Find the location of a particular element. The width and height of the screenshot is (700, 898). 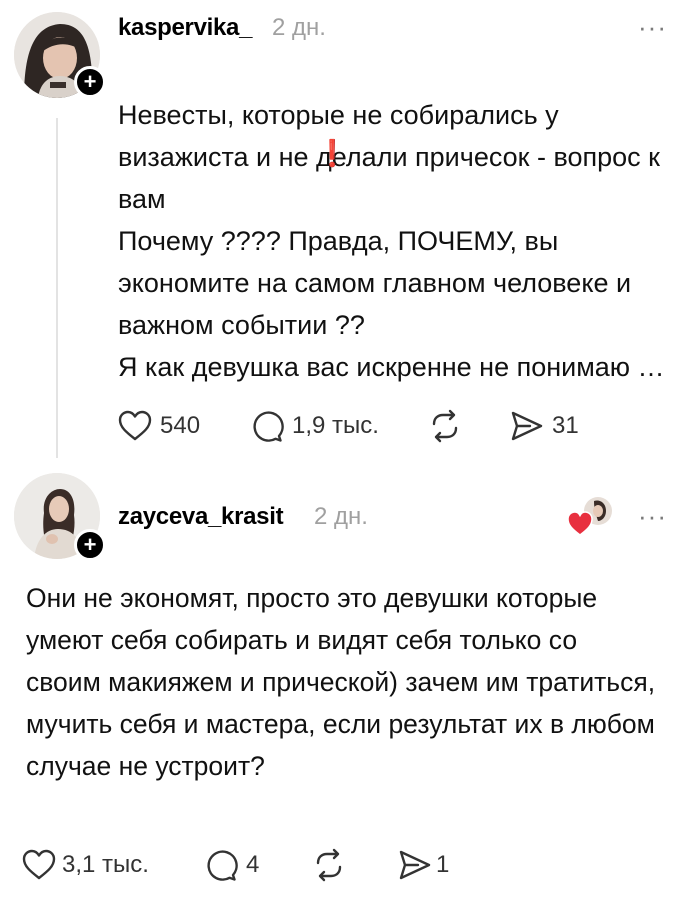

exclamation-emoji-icon: ❗ is located at coordinates (332, 153).